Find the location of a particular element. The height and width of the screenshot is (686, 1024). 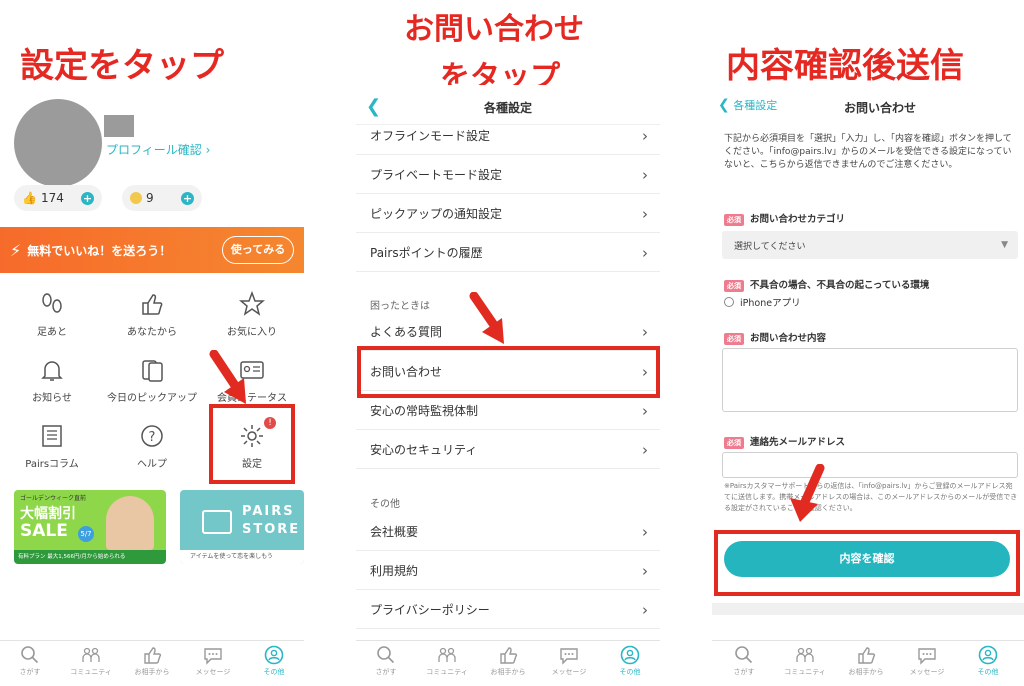

row-private-mode: プライベートモード設定 › is located at coordinates (508, 175).